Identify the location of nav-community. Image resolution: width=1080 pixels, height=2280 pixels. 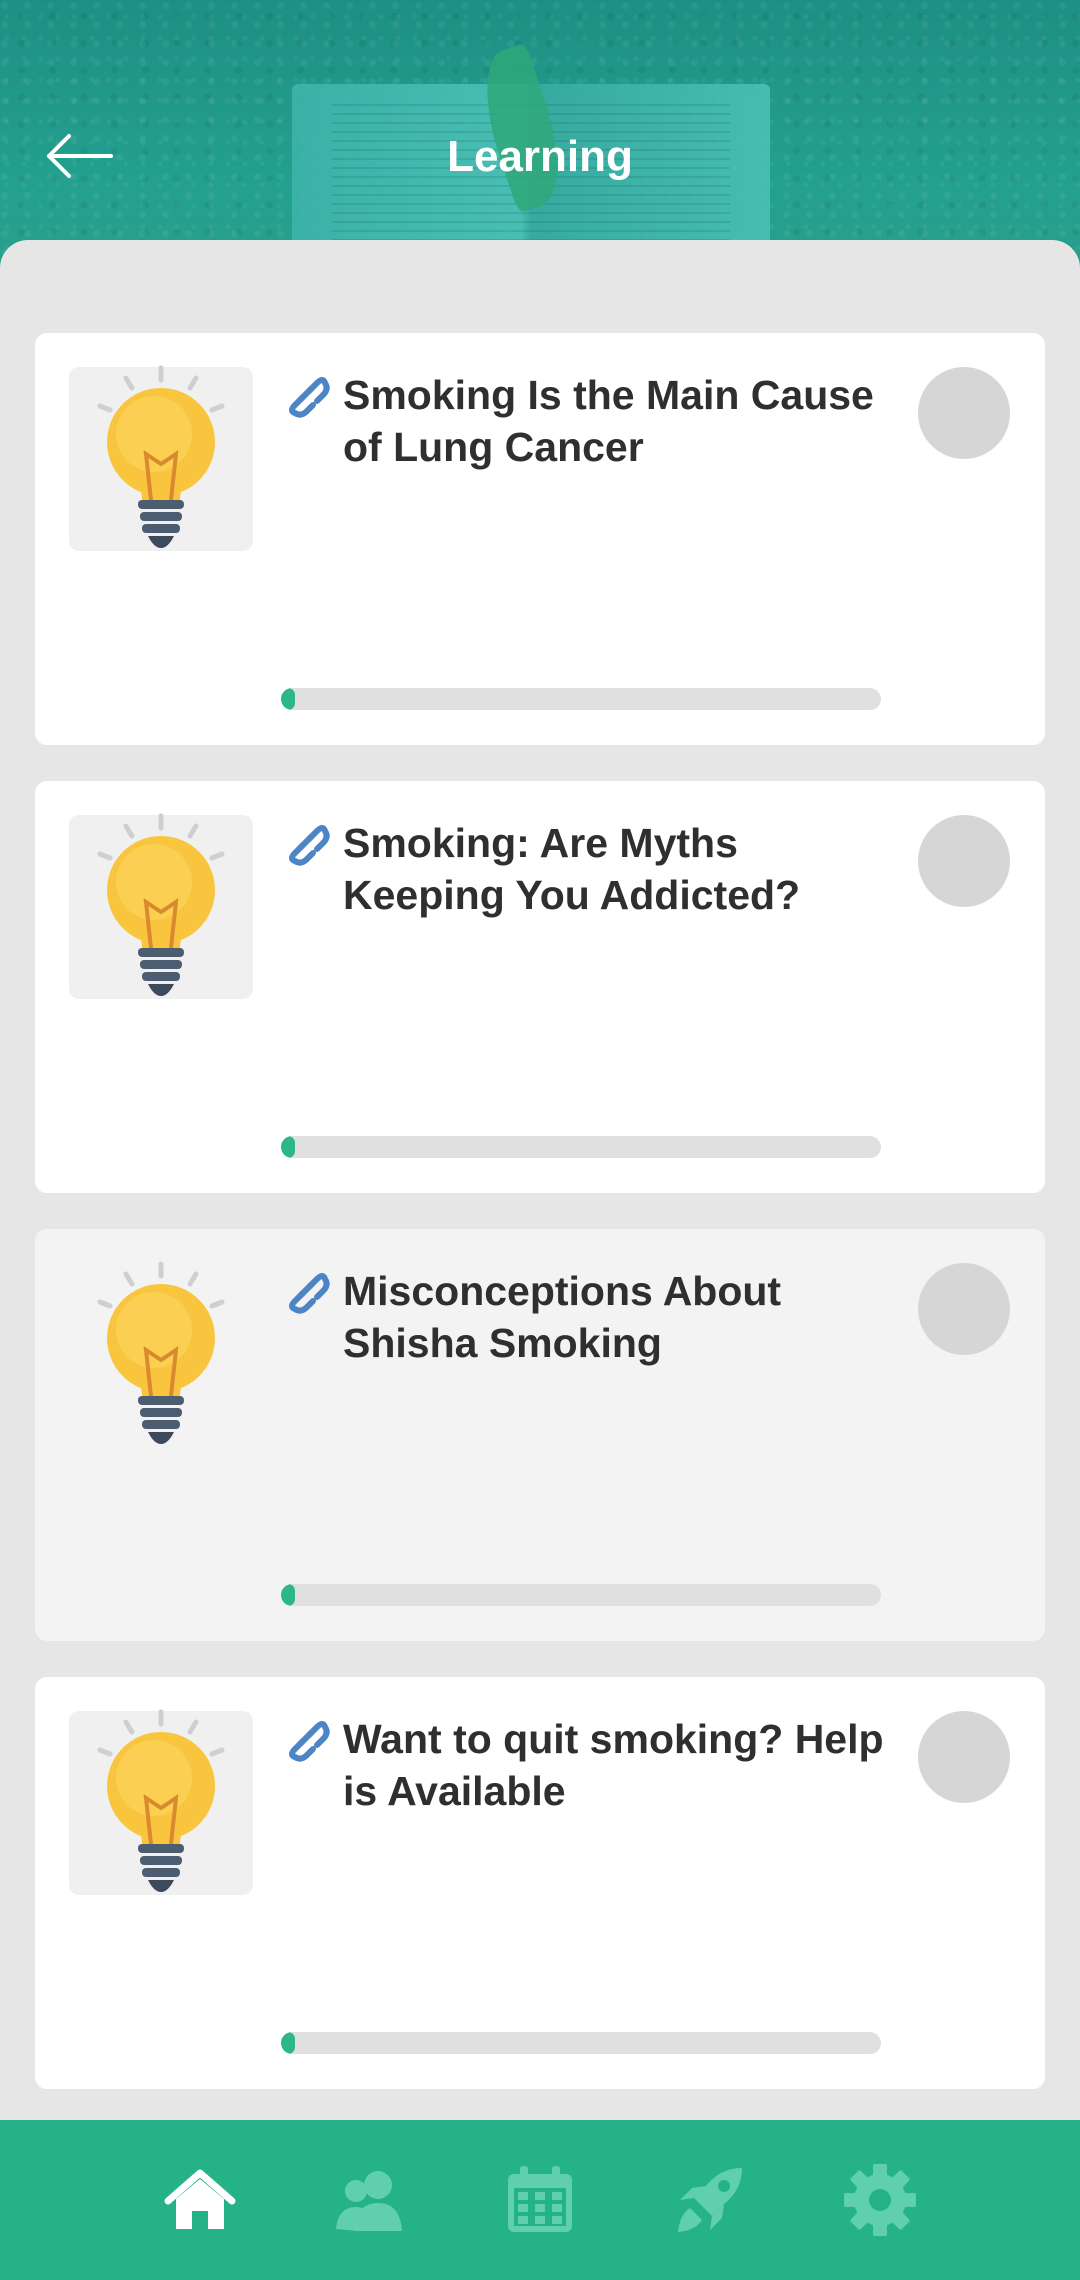
(370, 2200).